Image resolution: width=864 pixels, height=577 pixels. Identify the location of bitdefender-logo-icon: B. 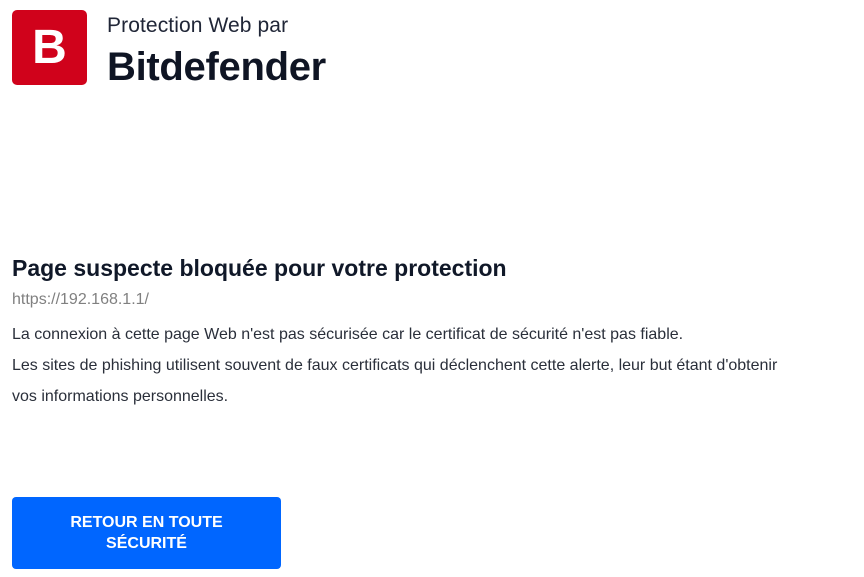
(49, 47).